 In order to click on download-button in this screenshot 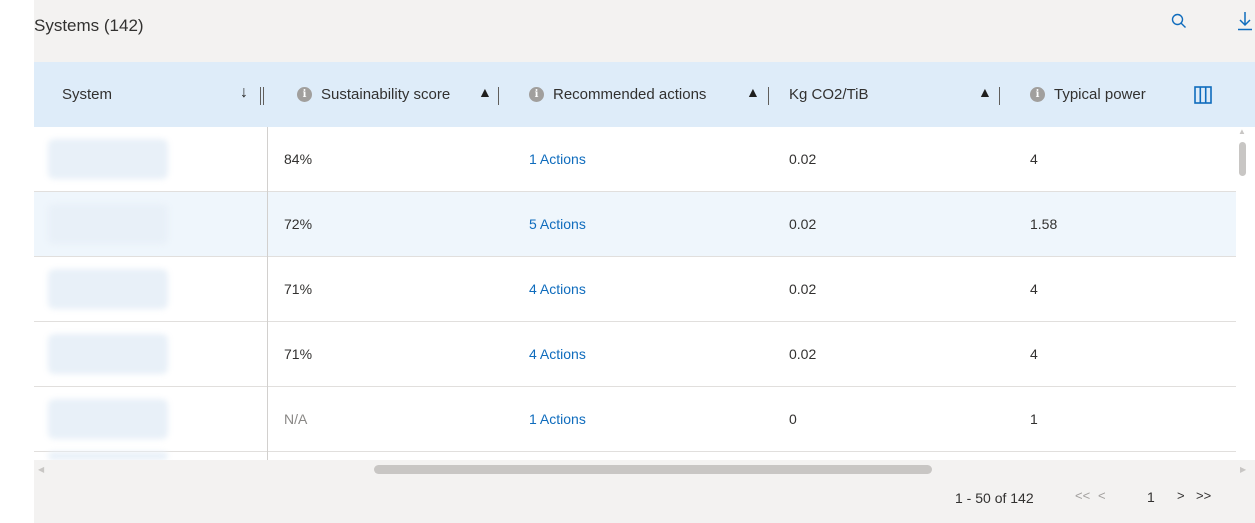, I will do `click(1244, 21)`.